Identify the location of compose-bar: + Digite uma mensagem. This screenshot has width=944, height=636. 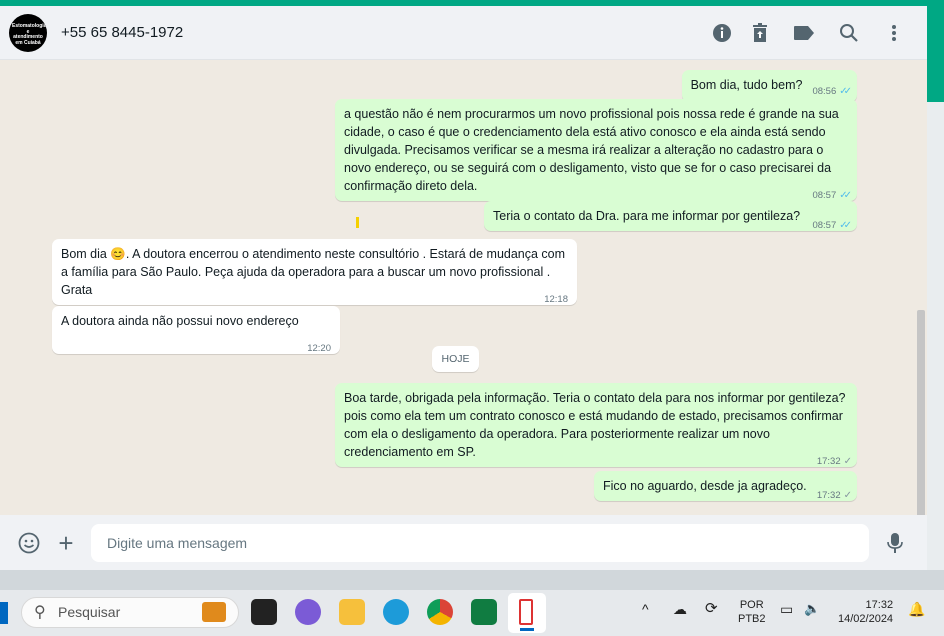
(463, 542).